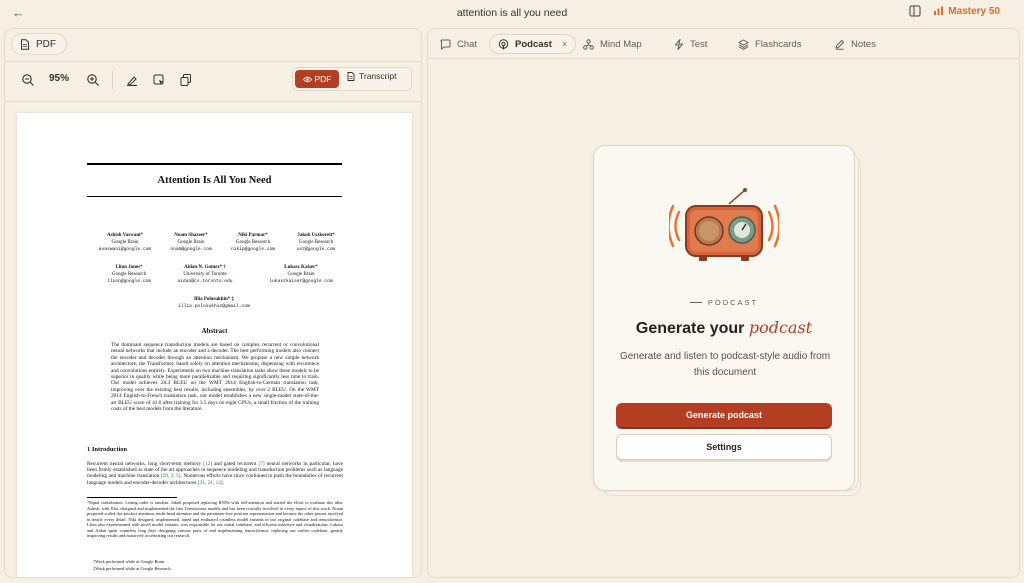 Image resolution: width=1024 pixels, height=583 pixels. Describe the element at coordinates (724, 447) in the screenshot. I see `settings-button: Settings` at that location.